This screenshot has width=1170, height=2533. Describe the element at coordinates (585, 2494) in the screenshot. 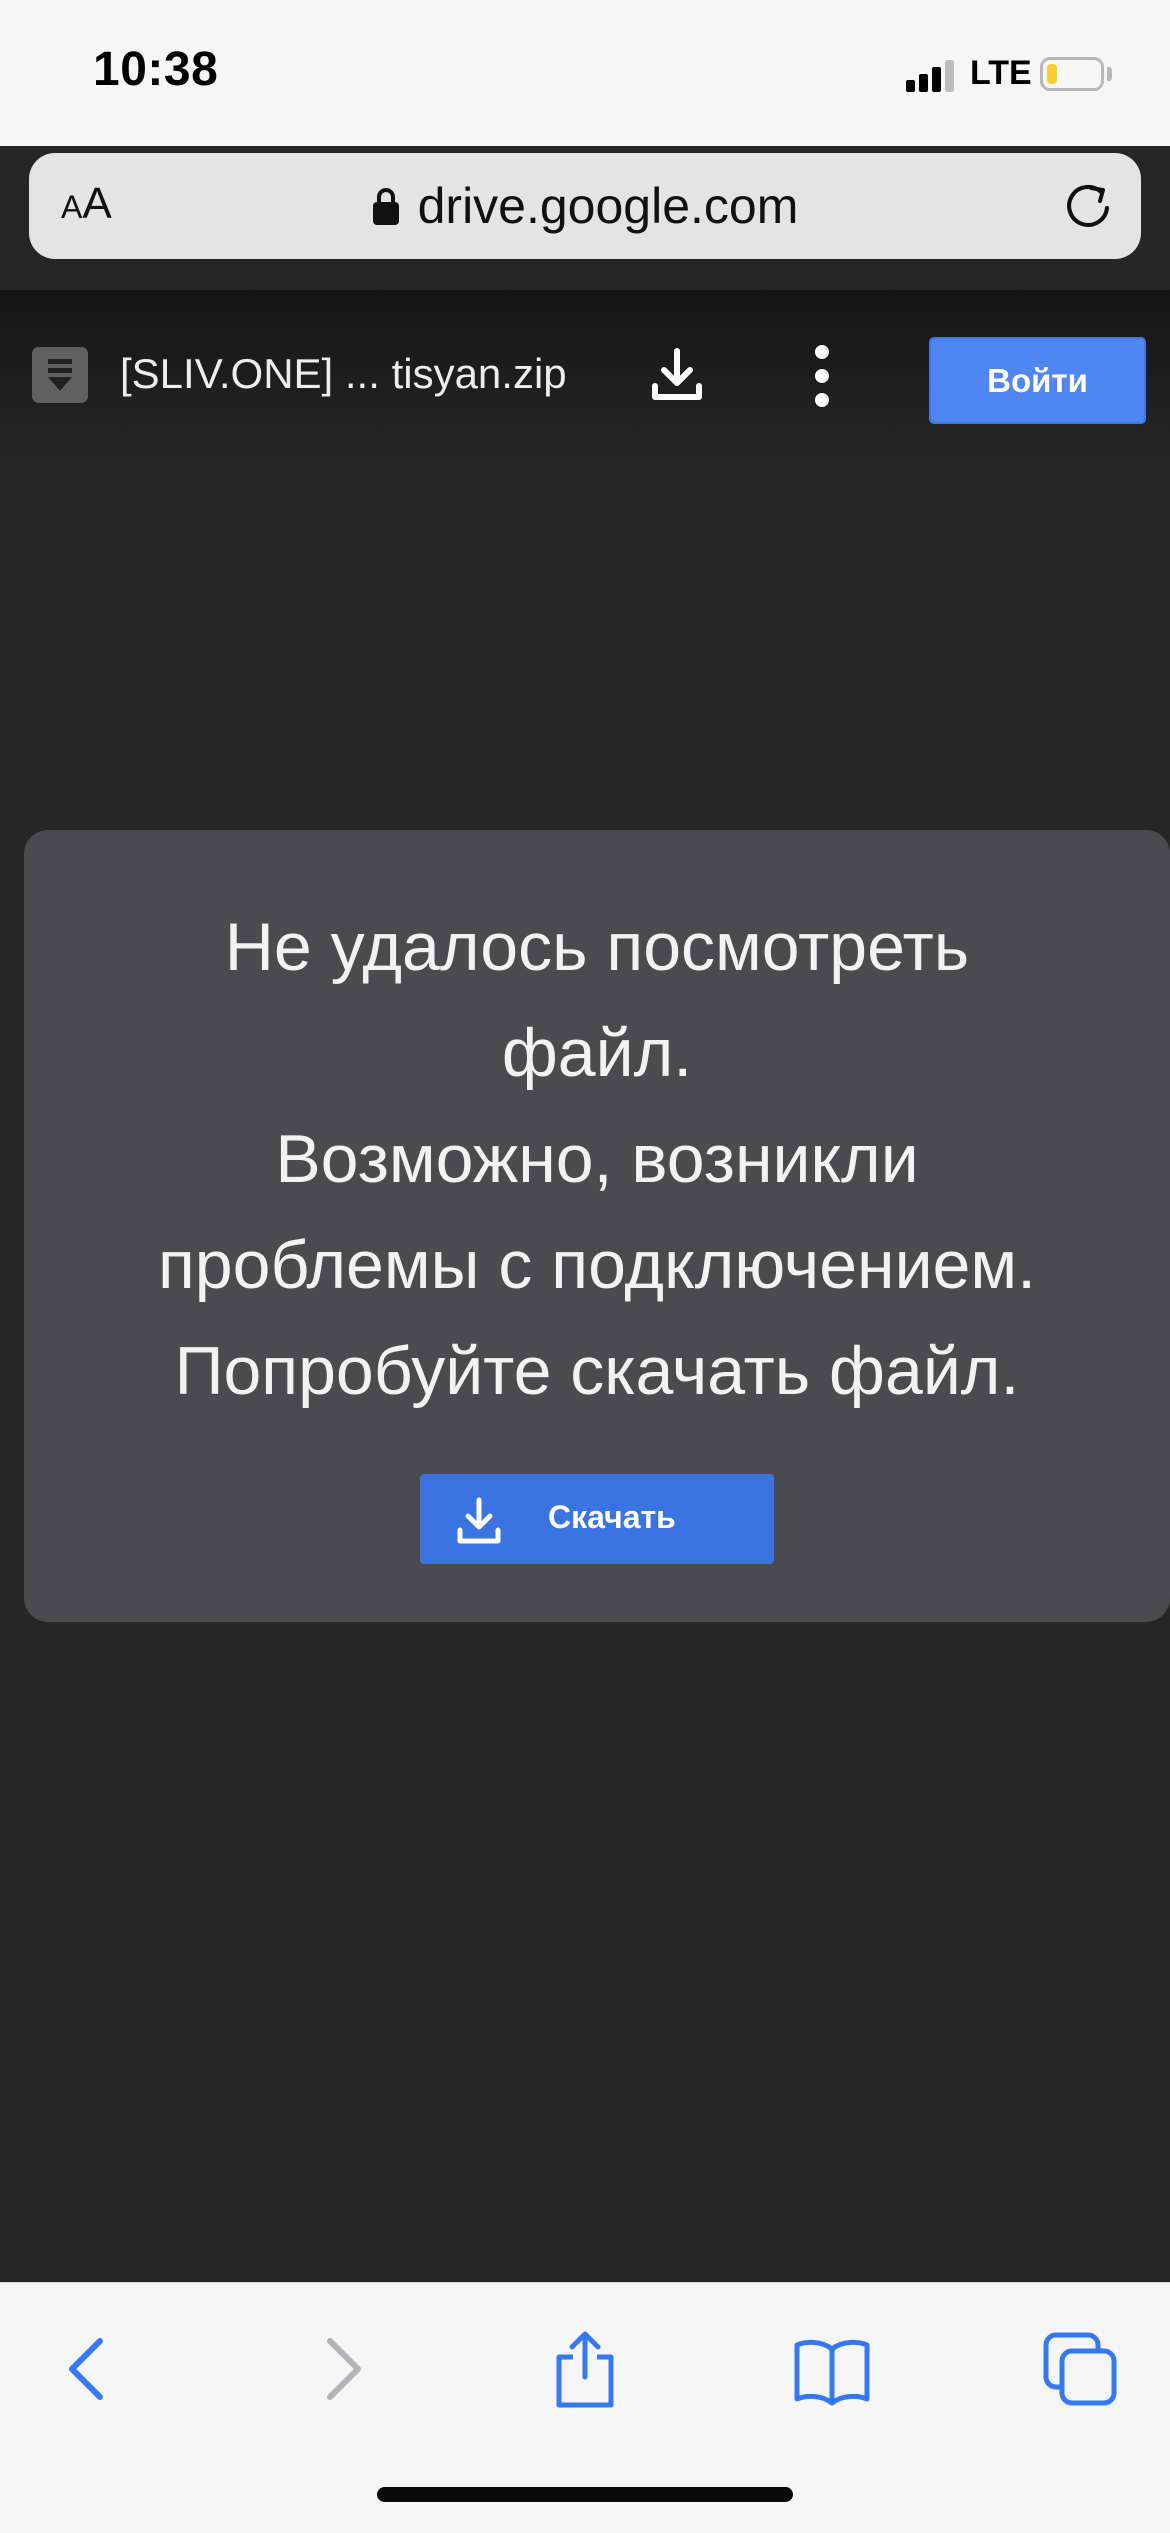

I see `home-indicator` at that location.